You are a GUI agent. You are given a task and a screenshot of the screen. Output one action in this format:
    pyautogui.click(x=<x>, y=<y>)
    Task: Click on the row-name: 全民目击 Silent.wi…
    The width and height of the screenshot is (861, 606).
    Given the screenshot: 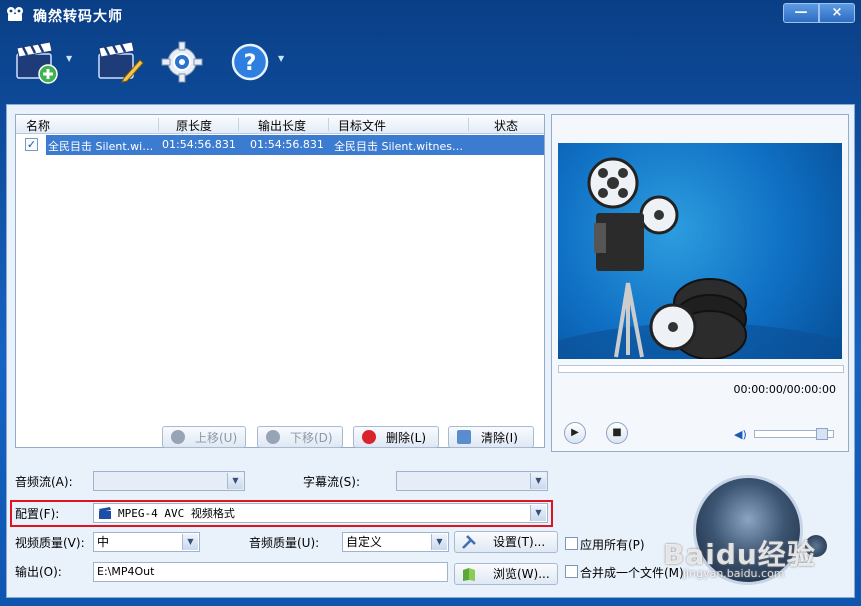 What is the action you would take?
    pyautogui.click(x=101, y=146)
    